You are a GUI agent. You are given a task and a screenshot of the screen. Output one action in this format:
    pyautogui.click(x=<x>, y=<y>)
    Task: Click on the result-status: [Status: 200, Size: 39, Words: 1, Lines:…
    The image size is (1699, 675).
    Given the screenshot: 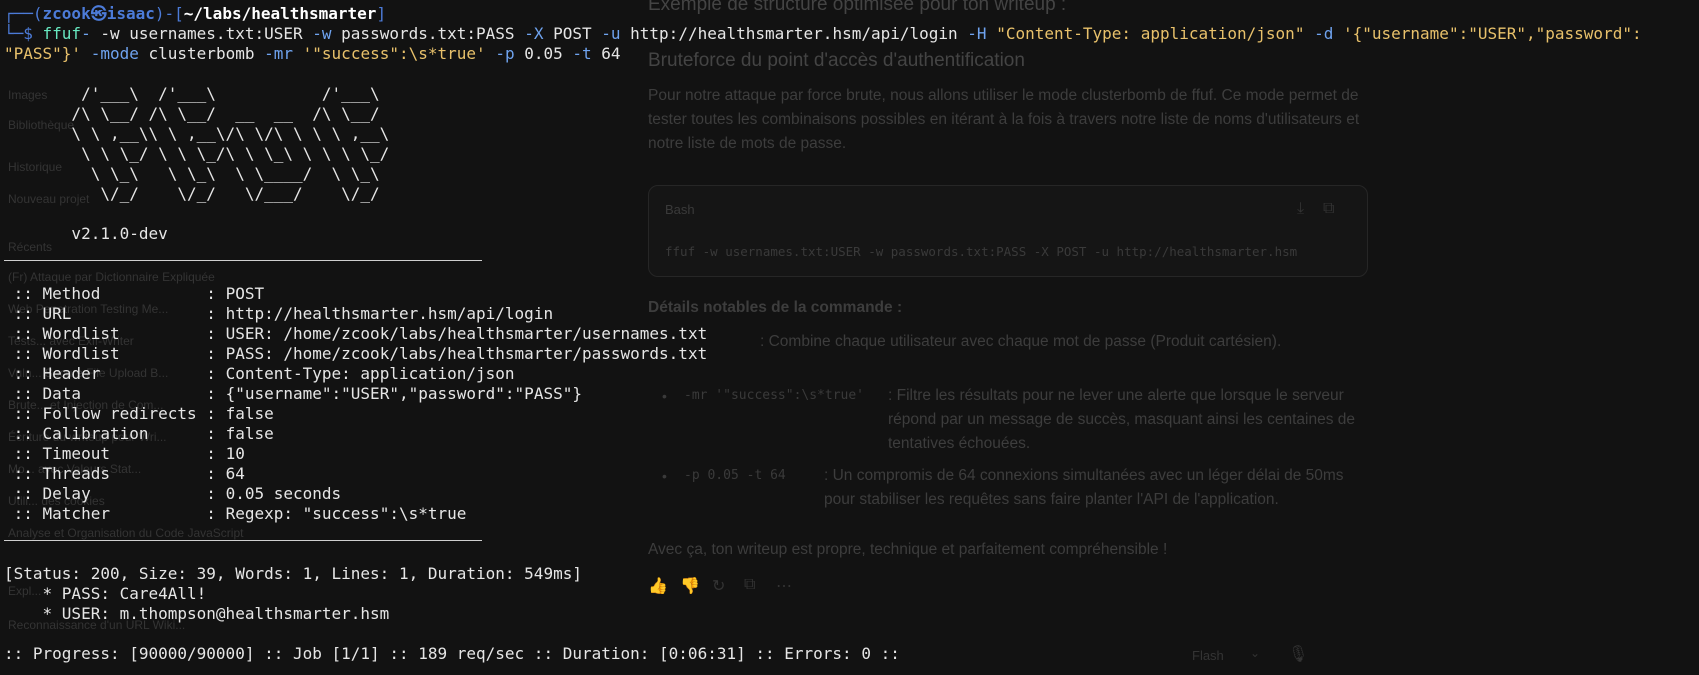 What is the action you would take?
    pyautogui.click(x=293, y=573)
    